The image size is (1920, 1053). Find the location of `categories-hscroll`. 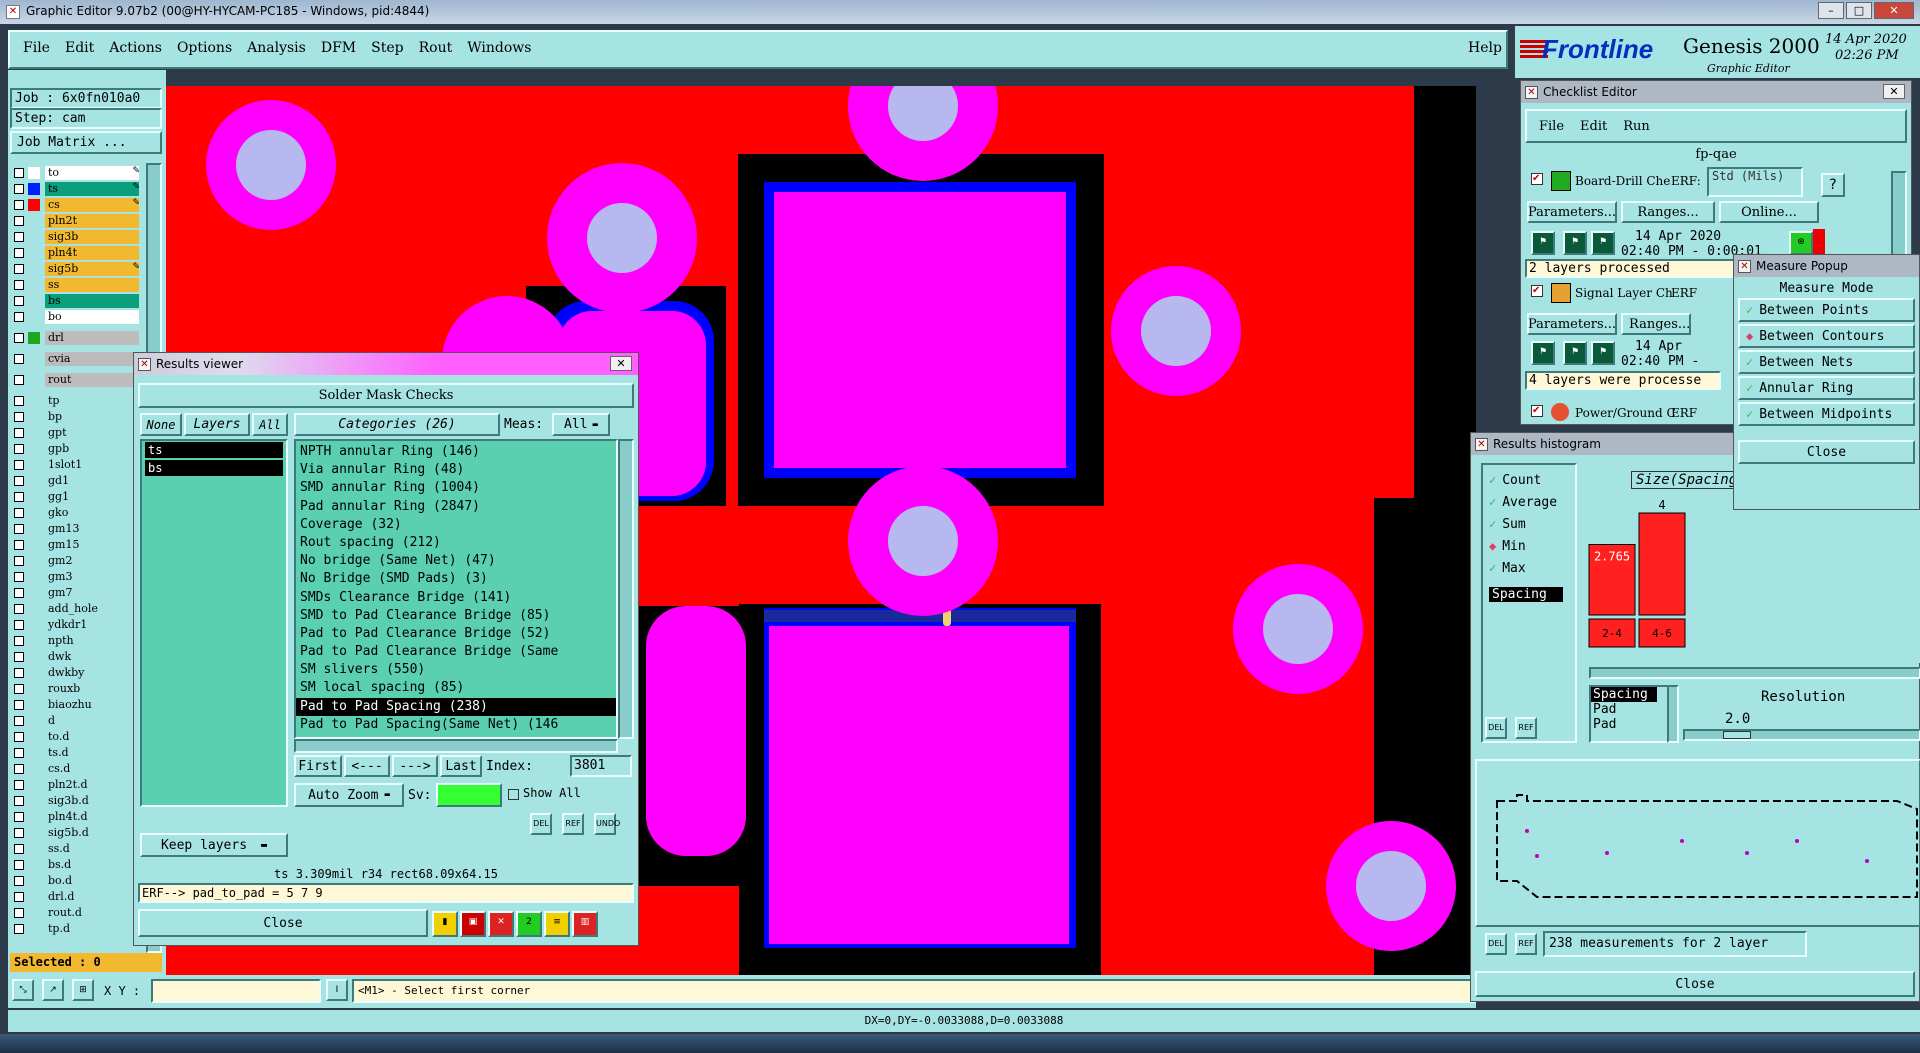

categories-hscroll is located at coordinates (456, 746).